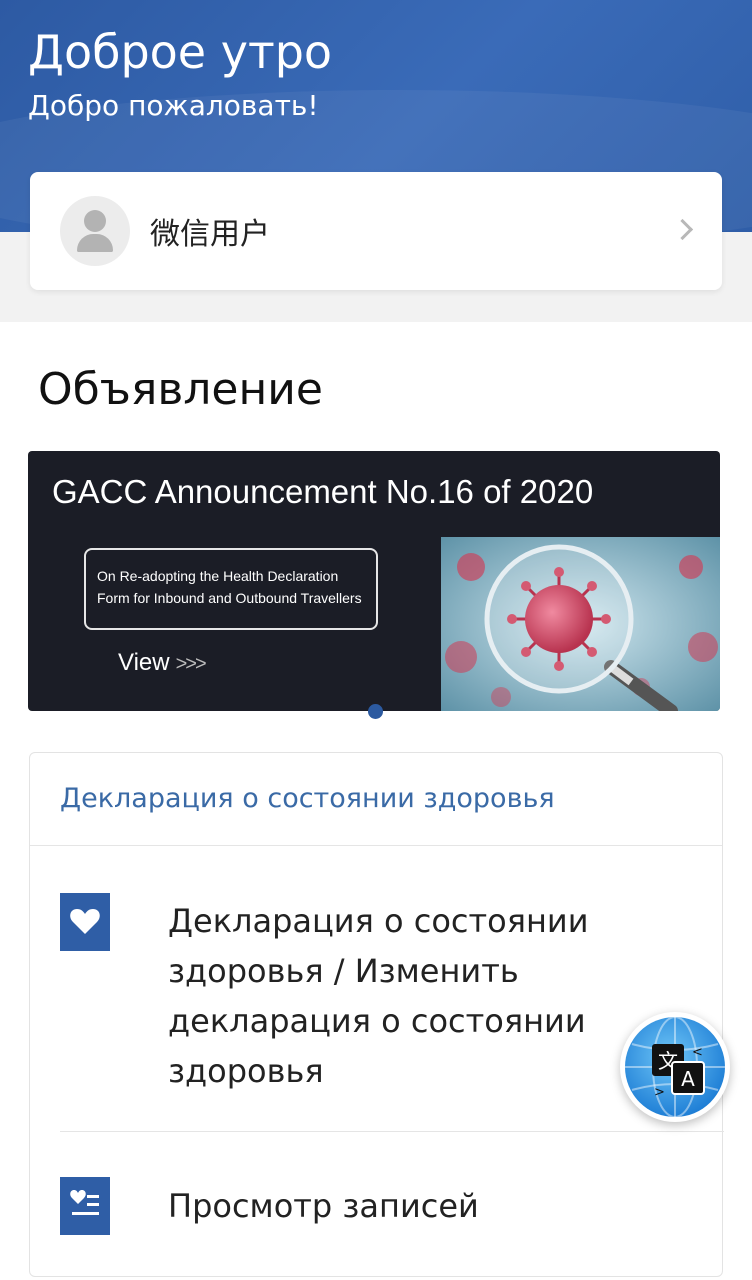  I want to click on banner-view-link: View >>>, so click(162, 663).